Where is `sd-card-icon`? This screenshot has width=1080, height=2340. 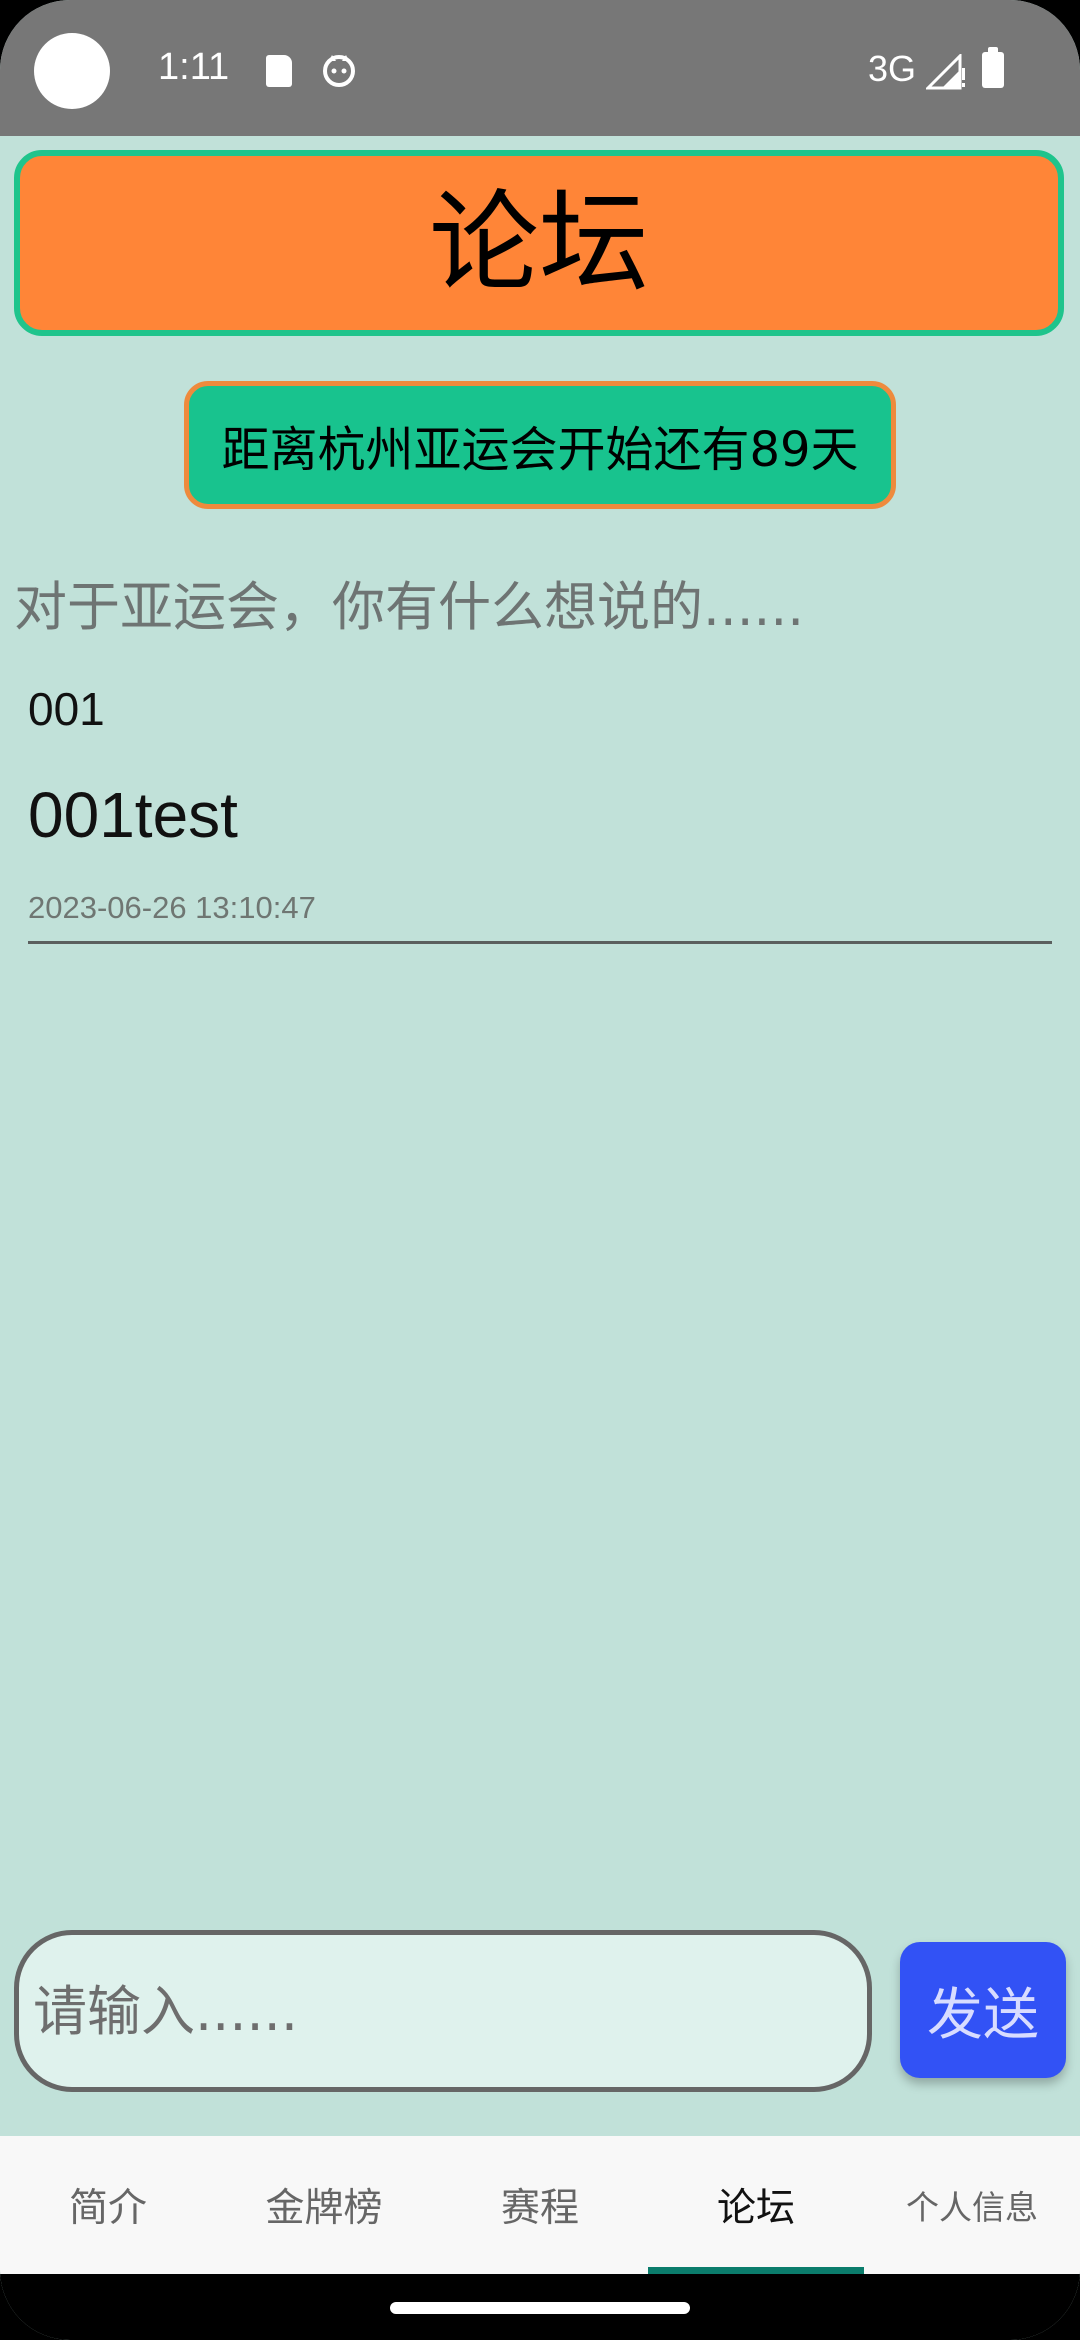
sd-card-icon is located at coordinates (279, 71).